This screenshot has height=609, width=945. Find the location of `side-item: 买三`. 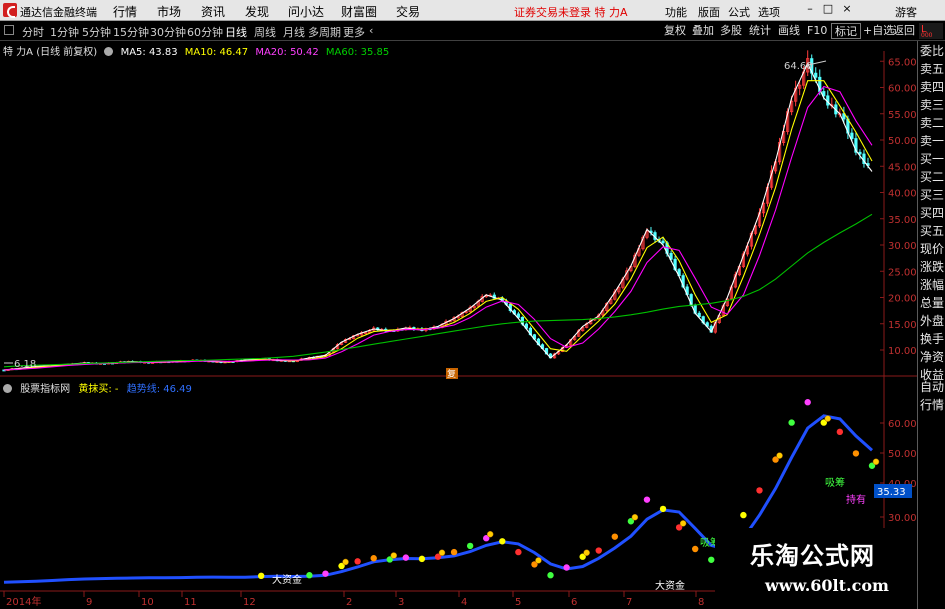

side-item: 买三 is located at coordinates (932, 195).